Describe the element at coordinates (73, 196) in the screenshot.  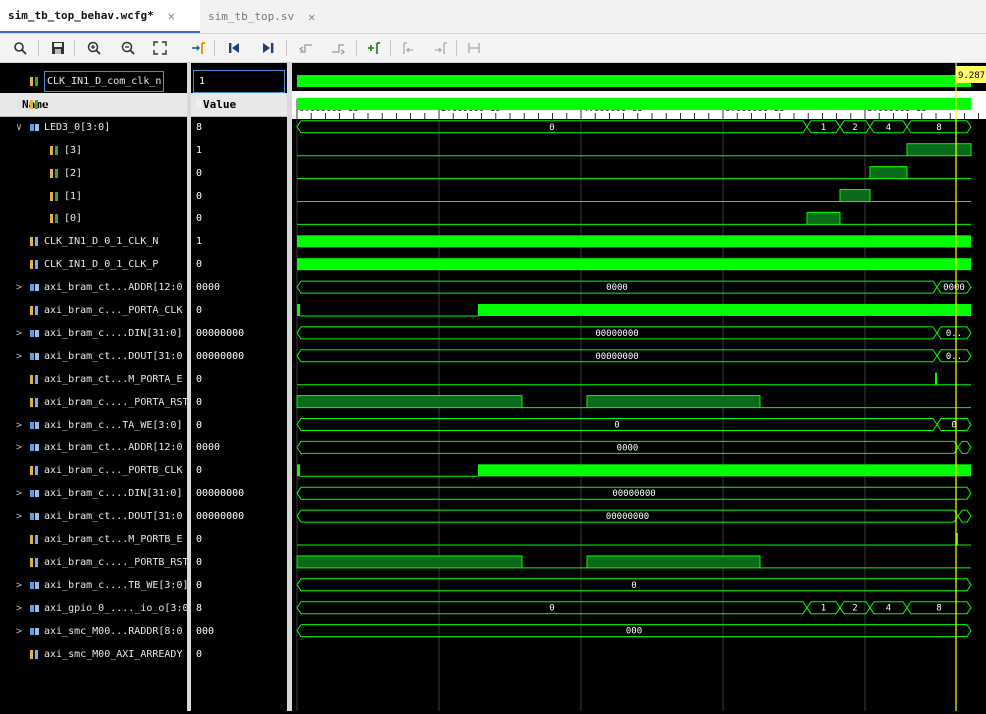
I see `signal-name: [1]` at that location.